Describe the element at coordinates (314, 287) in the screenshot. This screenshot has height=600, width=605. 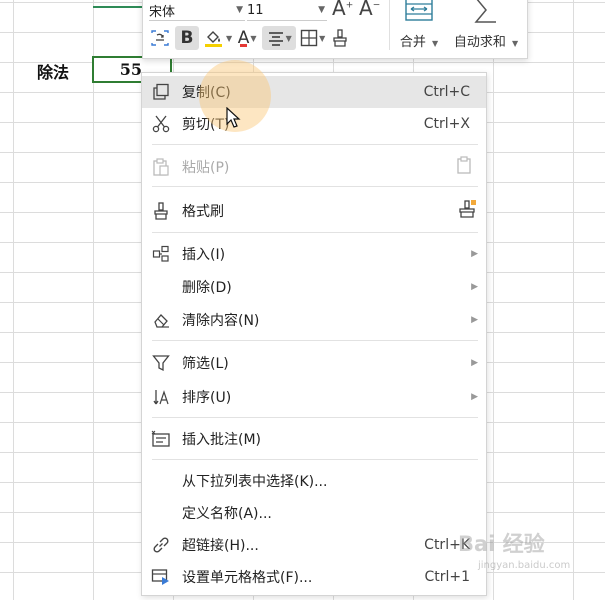
I see `menu-item-delete: 删除(D) ▶` at that location.